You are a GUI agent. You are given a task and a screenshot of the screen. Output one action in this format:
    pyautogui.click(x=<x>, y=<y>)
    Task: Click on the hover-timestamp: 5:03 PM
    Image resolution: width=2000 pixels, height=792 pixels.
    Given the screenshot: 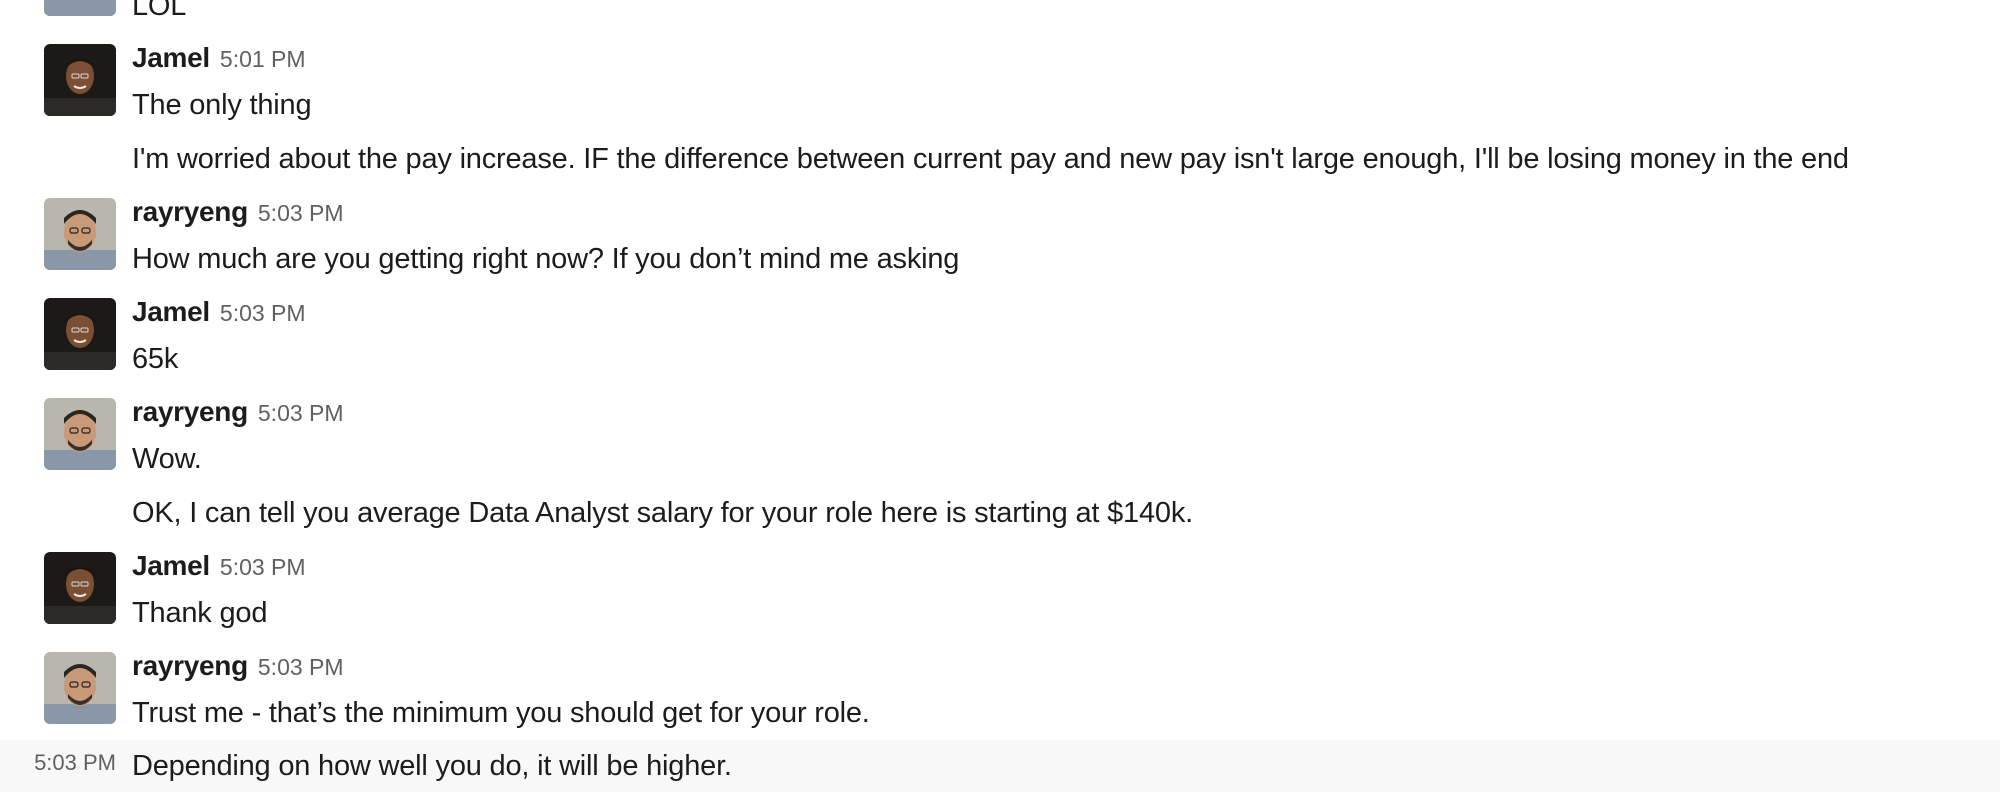 What is the action you would take?
    pyautogui.click(x=58, y=763)
    